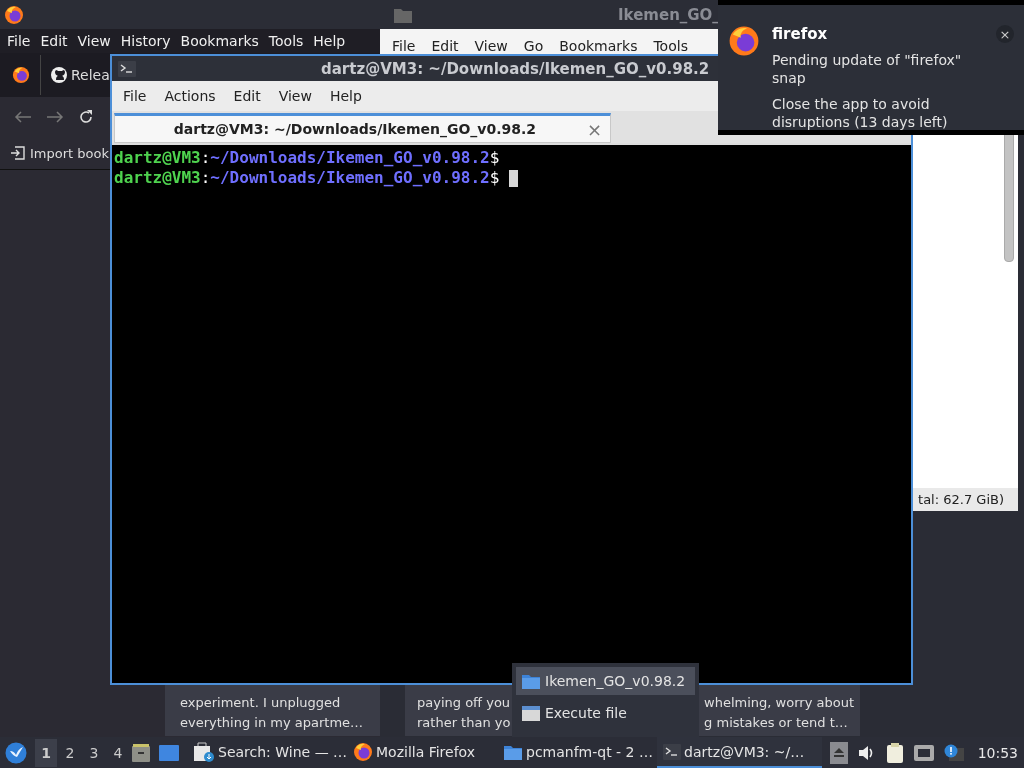 This screenshot has height=768, width=1024. What do you see at coordinates (141, 752) in the screenshot?
I see `file-cabinet-icon` at bounding box center [141, 752].